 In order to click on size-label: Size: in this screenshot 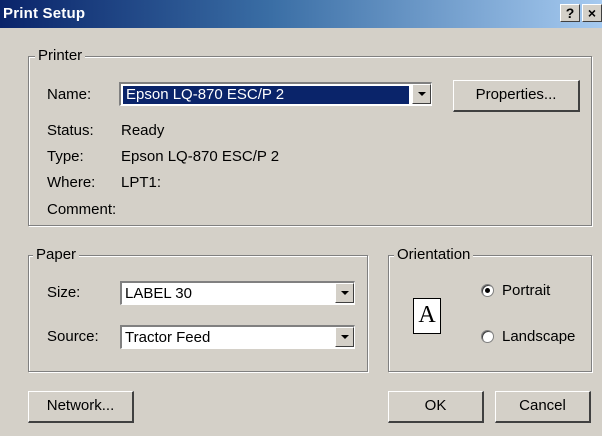, I will do `click(64, 292)`.